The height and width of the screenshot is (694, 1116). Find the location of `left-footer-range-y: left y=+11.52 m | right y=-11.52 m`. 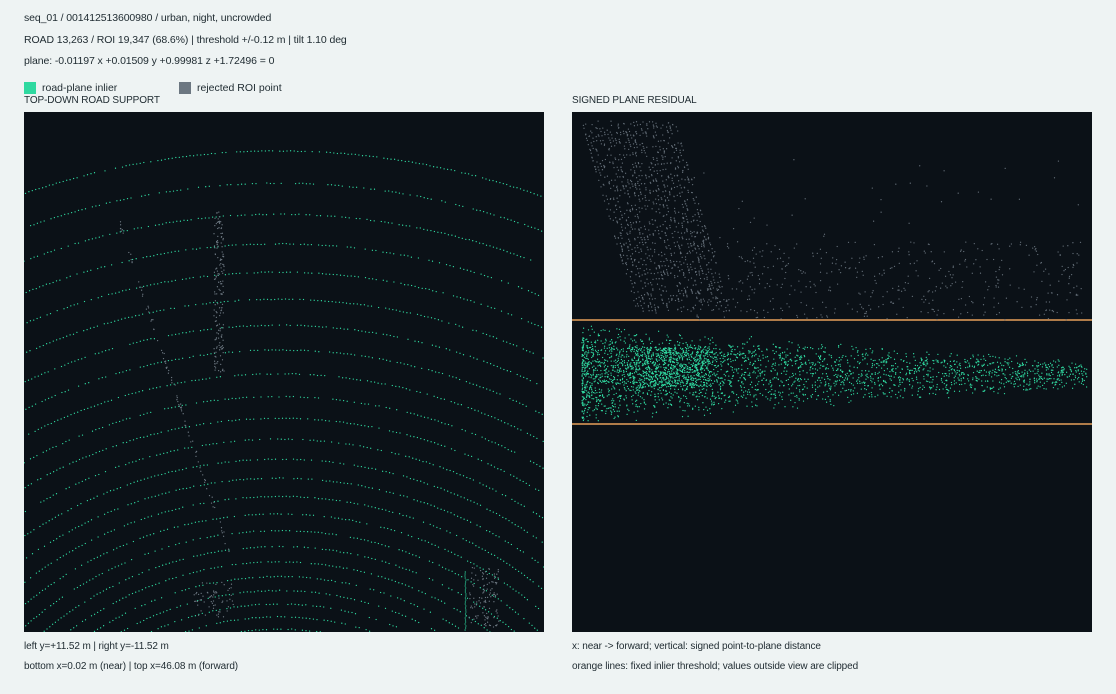

left-footer-range-y: left y=+11.52 m | right y=-11.52 m is located at coordinates (96, 646).